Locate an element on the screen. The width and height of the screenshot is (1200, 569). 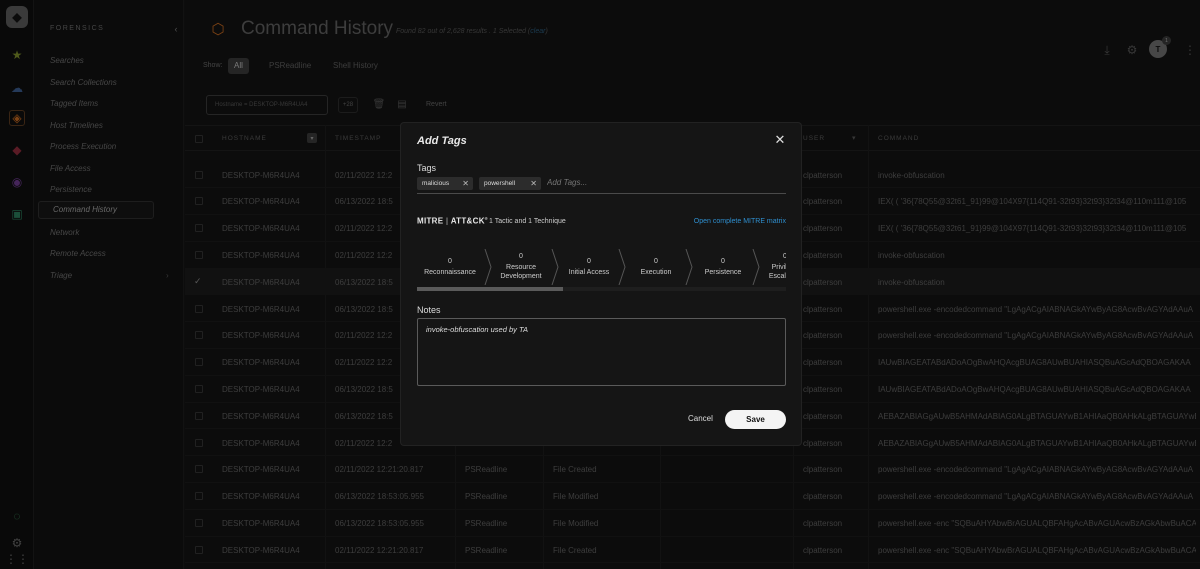
sidebar-item-host-timelines: Host Timelines is located at coordinates (76, 125).